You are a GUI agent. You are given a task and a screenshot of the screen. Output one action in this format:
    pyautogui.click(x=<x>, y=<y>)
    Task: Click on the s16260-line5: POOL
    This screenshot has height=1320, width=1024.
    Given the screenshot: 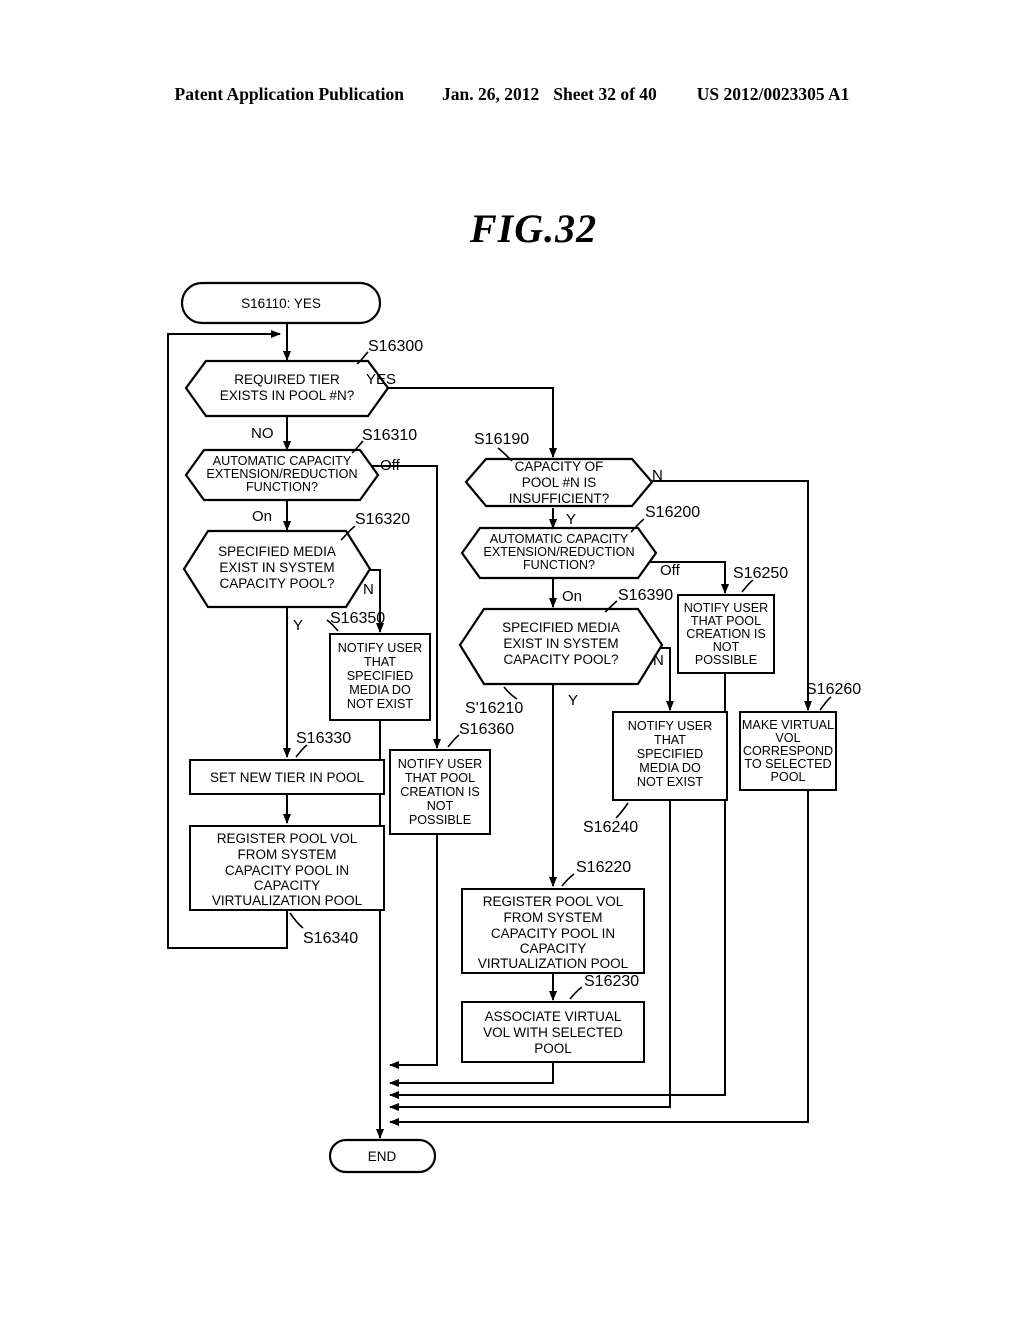 What is the action you would take?
    pyautogui.click(x=788, y=777)
    